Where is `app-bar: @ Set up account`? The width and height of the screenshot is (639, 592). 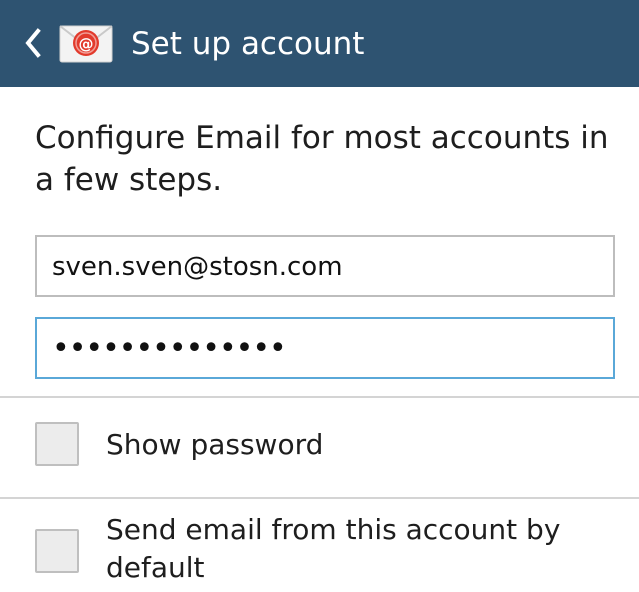
app-bar: @ Set up account is located at coordinates (319, 43).